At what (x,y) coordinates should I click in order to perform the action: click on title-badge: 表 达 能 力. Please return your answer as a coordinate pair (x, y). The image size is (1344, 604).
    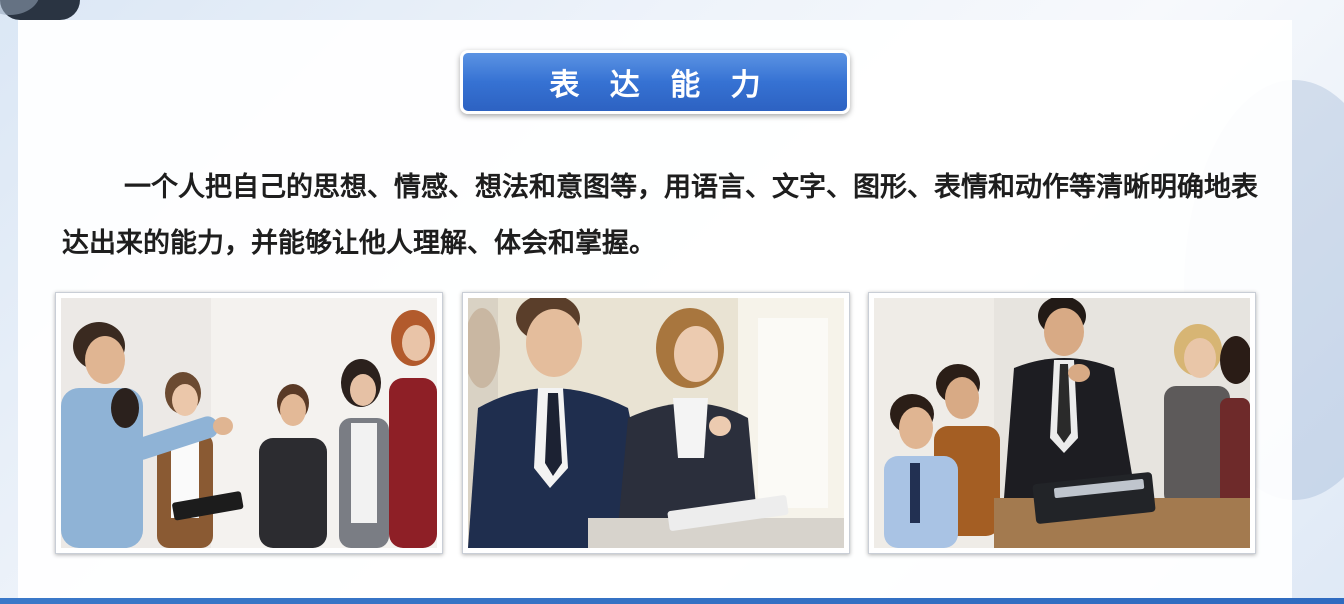
    Looking at the image, I should click on (655, 82).